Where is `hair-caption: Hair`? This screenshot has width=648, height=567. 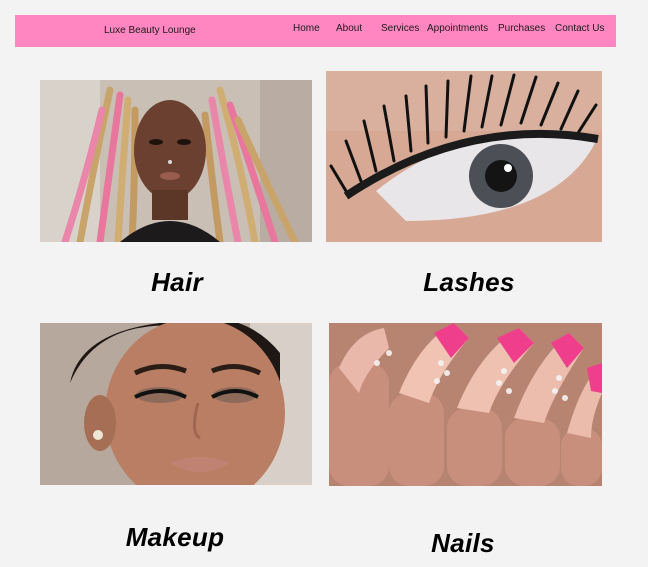 hair-caption: Hair is located at coordinates (177, 282).